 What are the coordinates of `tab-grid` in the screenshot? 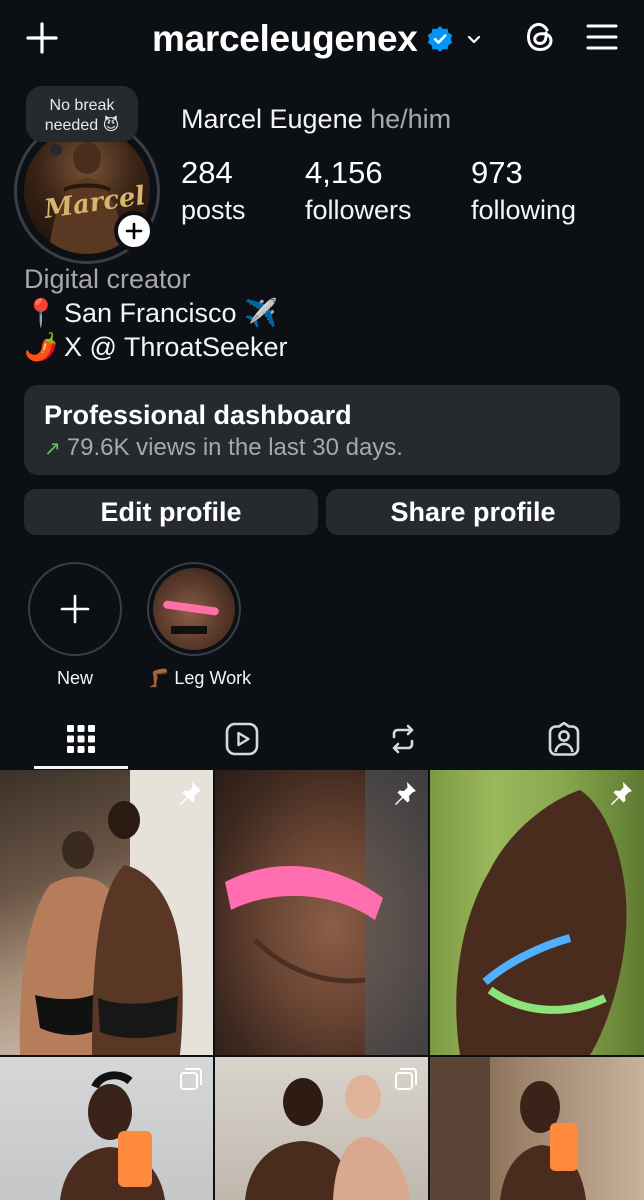 It's located at (80, 739).